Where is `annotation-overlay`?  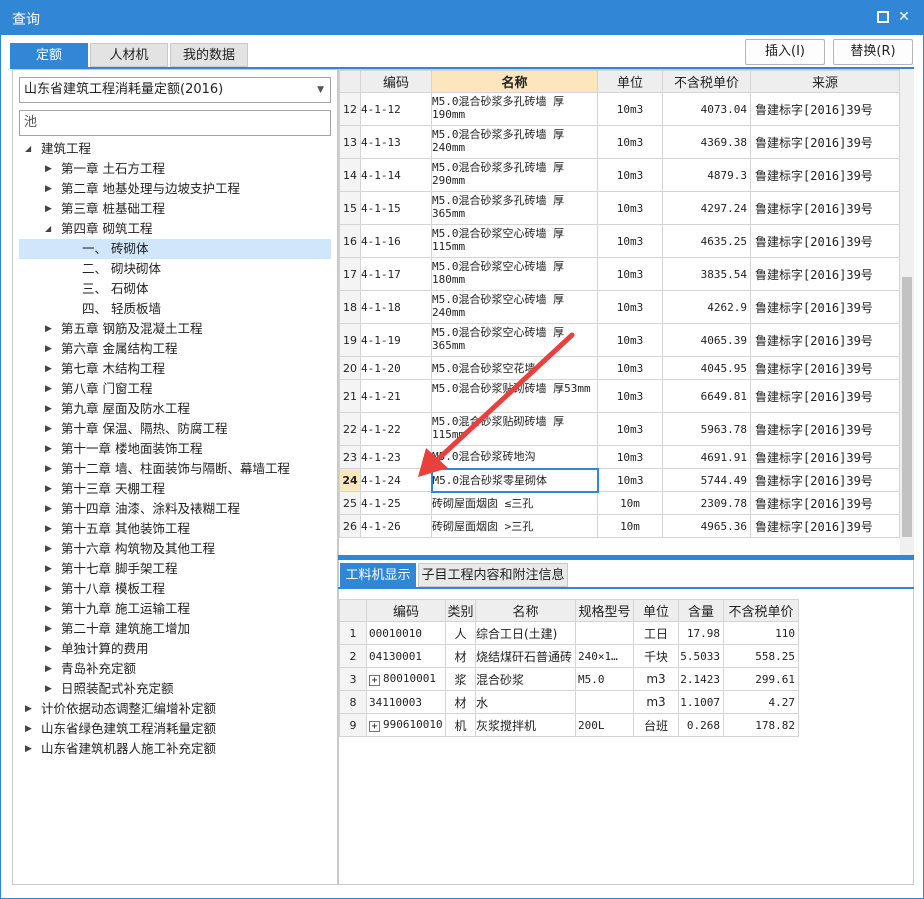
annotation-overlay is located at coordinates (496, 404).